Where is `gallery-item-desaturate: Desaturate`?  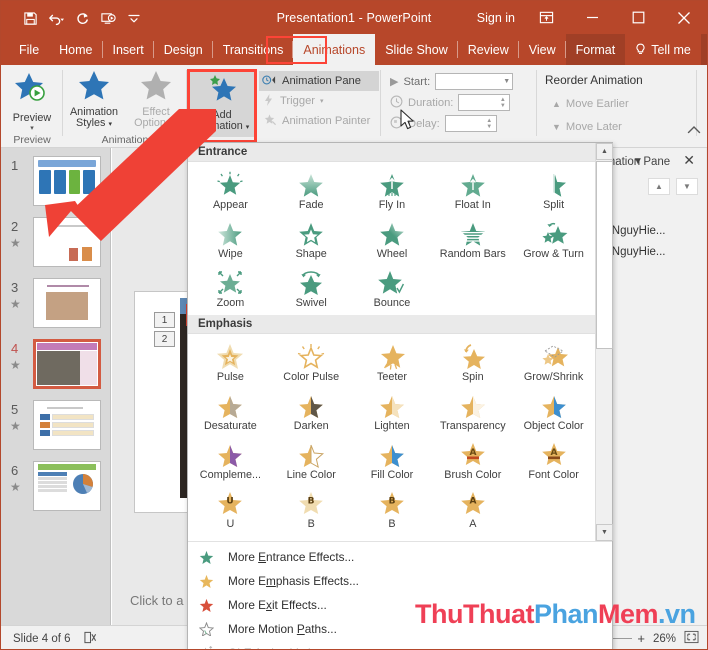 gallery-item-desaturate: Desaturate is located at coordinates (230, 411).